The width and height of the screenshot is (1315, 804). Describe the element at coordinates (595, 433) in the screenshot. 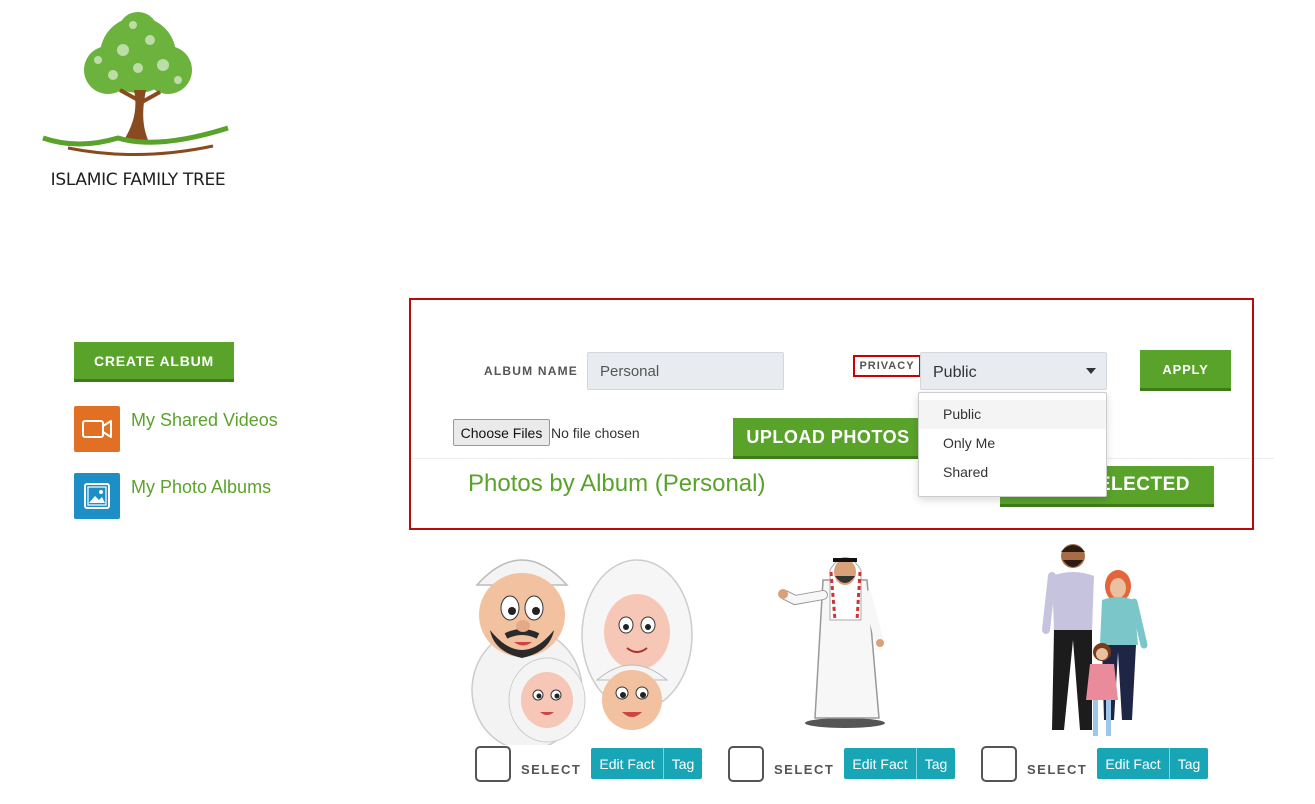

I see `file-status-text: No file chosen` at that location.